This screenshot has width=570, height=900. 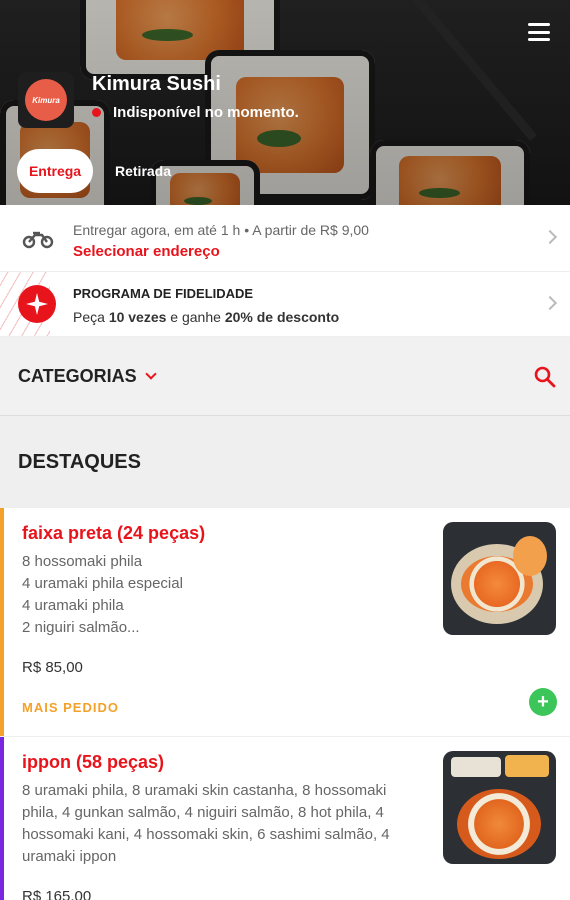 I want to click on product-price: R$ 165,00, so click(x=57, y=894).